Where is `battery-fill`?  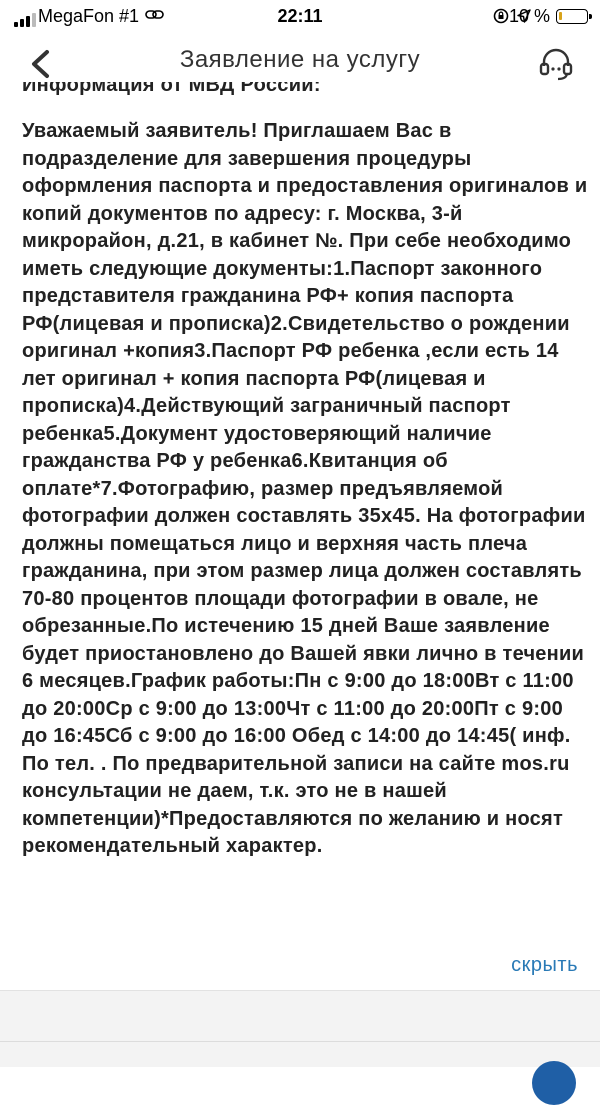 battery-fill is located at coordinates (560, 16).